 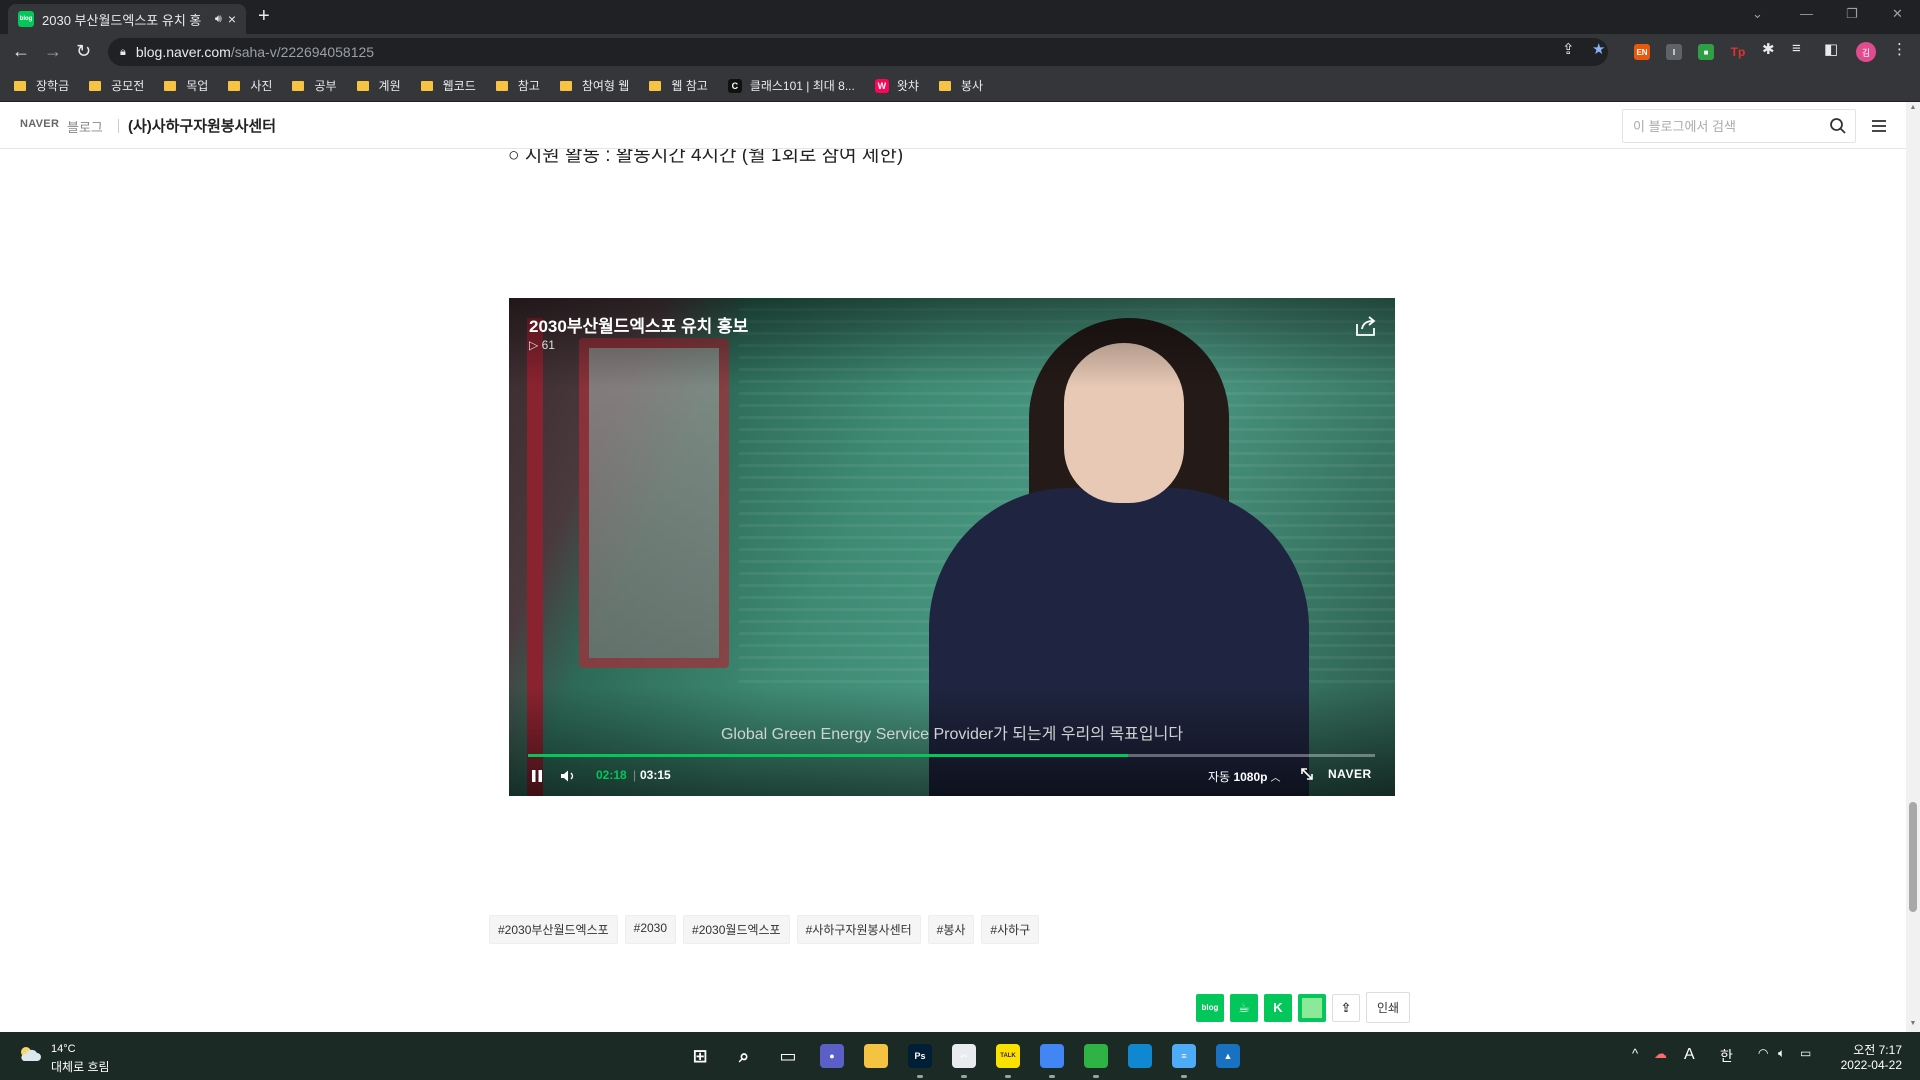 What do you see at coordinates (1913, 857) in the screenshot?
I see `scrollbar-thumb` at bounding box center [1913, 857].